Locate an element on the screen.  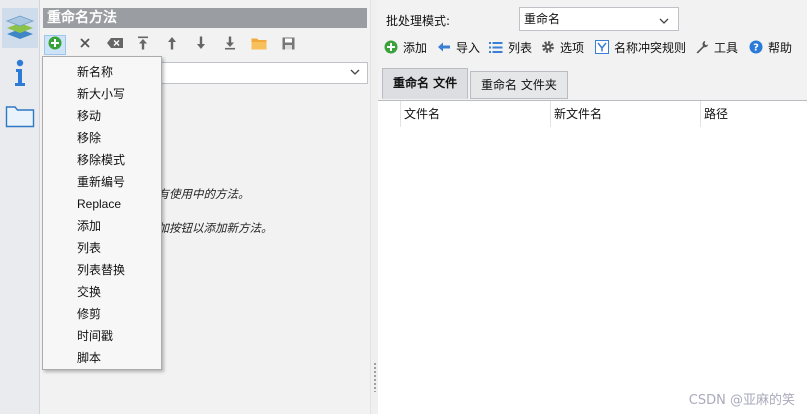
menu-item-swap: 交换 is located at coordinates (89, 292).